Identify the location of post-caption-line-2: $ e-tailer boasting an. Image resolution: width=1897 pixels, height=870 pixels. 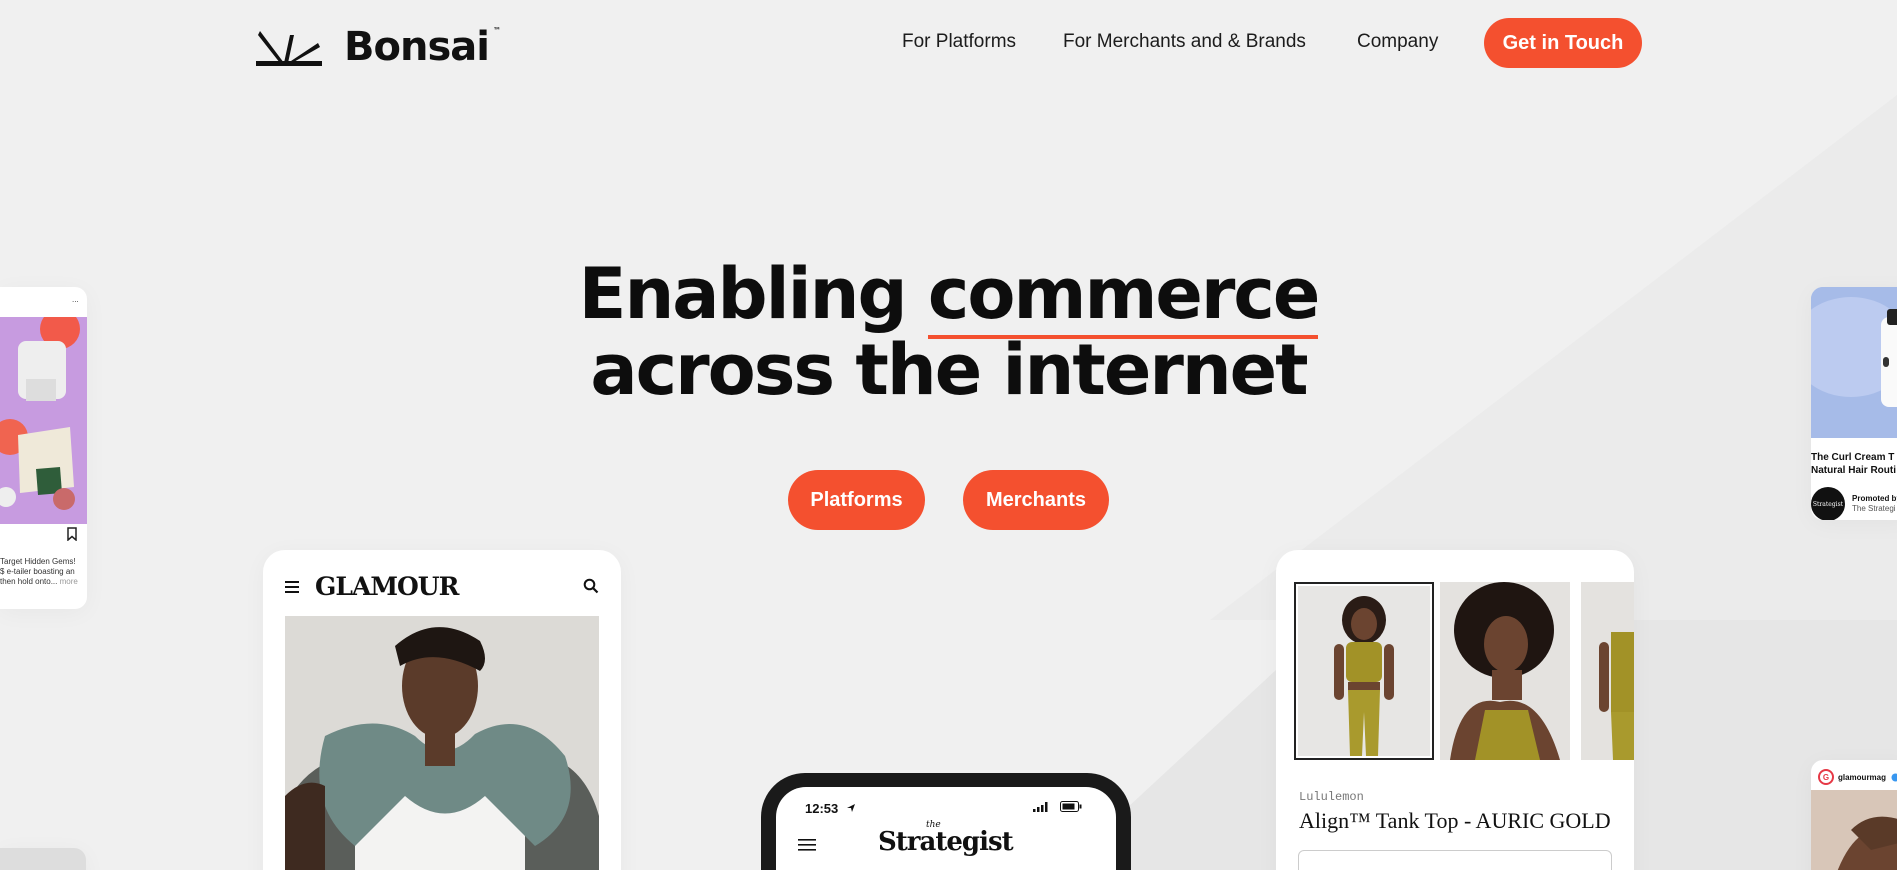
(37, 571).